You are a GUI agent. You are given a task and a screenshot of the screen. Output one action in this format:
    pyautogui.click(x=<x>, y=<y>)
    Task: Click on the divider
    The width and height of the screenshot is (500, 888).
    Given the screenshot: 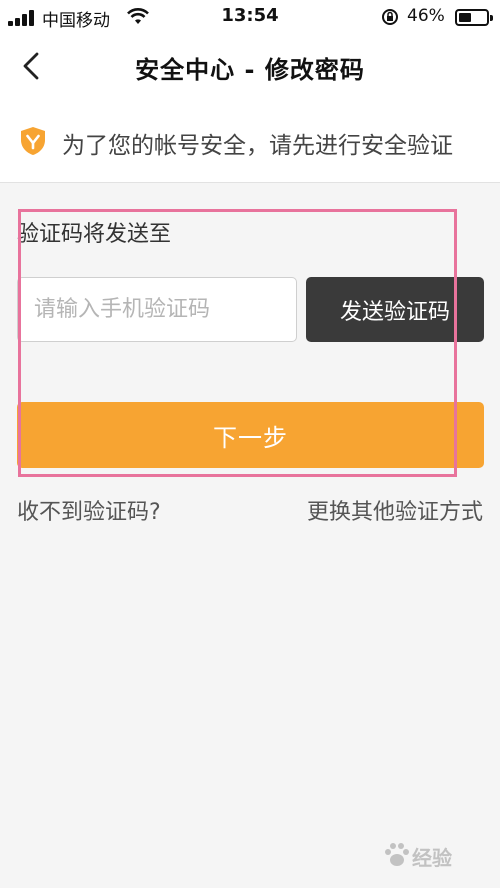 What is the action you would take?
    pyautogui.click(x=250, y=182)
    